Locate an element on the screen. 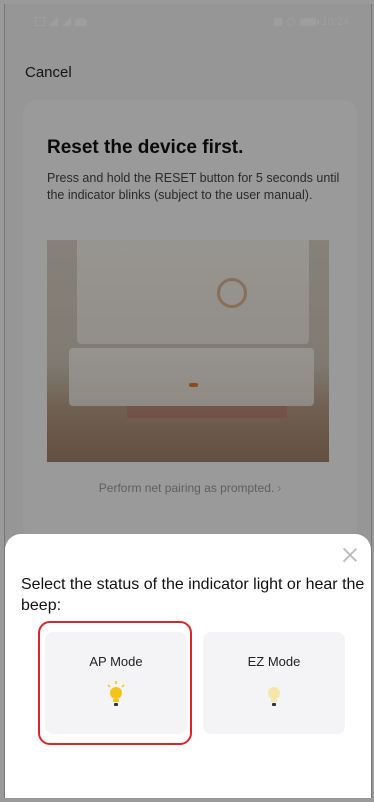 Image resolution: width=374 pixels, height=802 pixels. ap-mode-label: AP Mode is located at coordinates (116, 661).